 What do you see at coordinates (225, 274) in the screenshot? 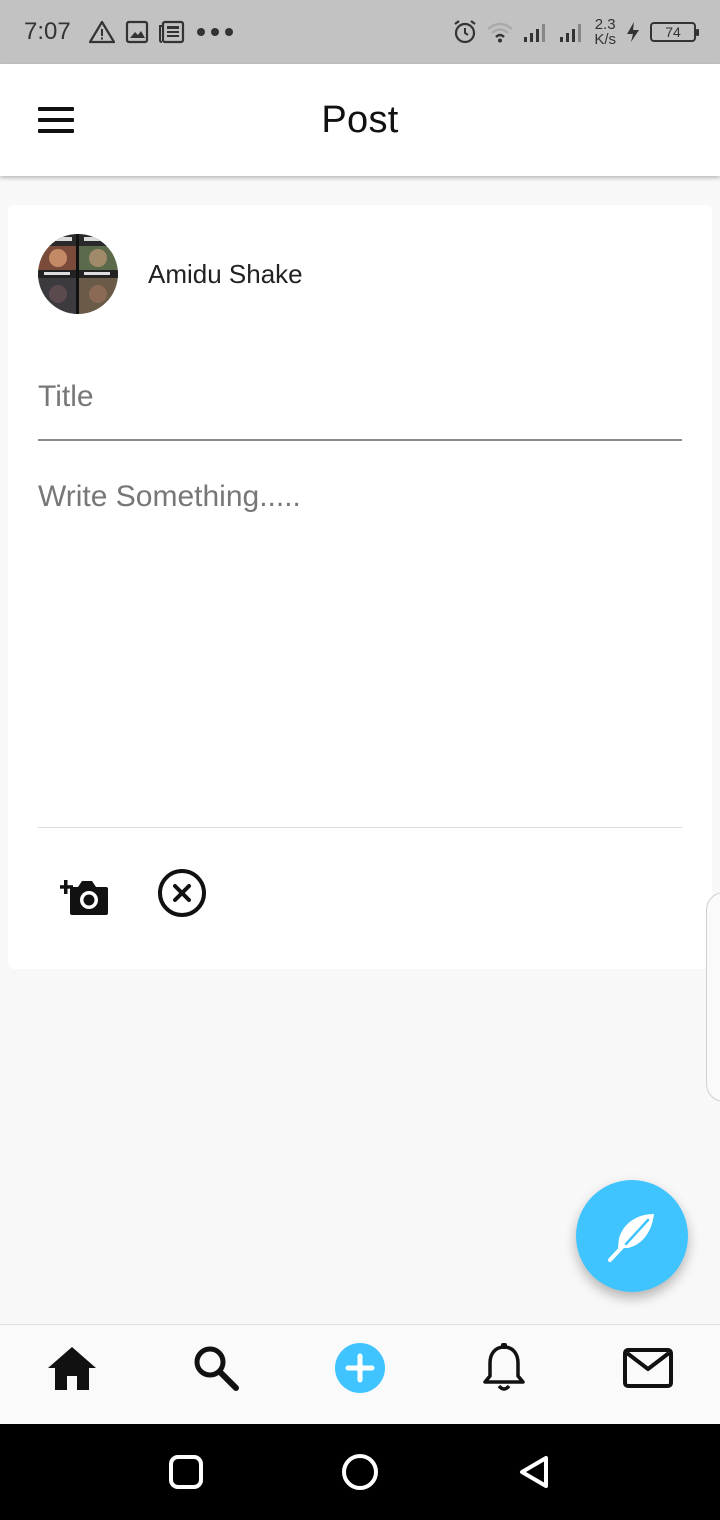
I see `author-name: Amidu Shake` at bounding box center [225, 274].